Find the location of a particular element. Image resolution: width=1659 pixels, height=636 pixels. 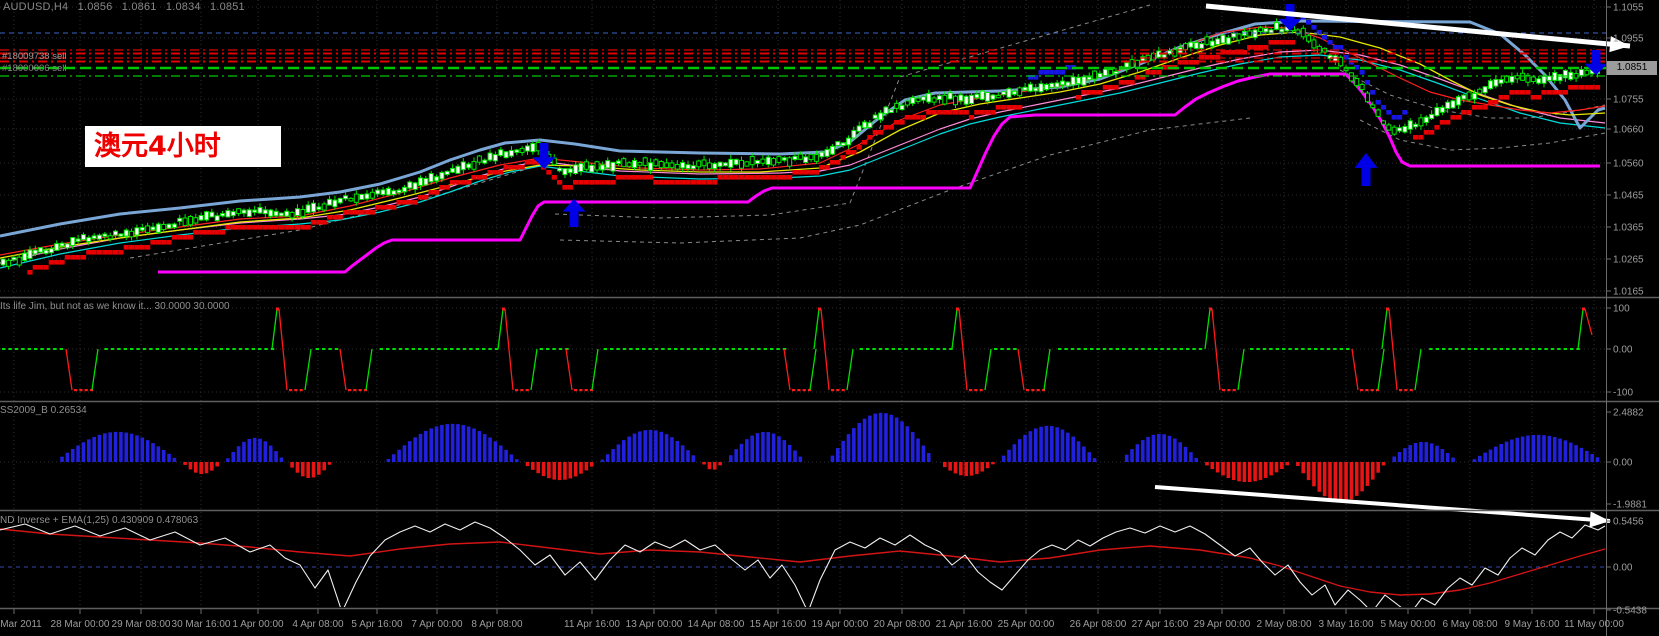

annotation-text: 澳元4小时 is located at coordinates (157, 146).